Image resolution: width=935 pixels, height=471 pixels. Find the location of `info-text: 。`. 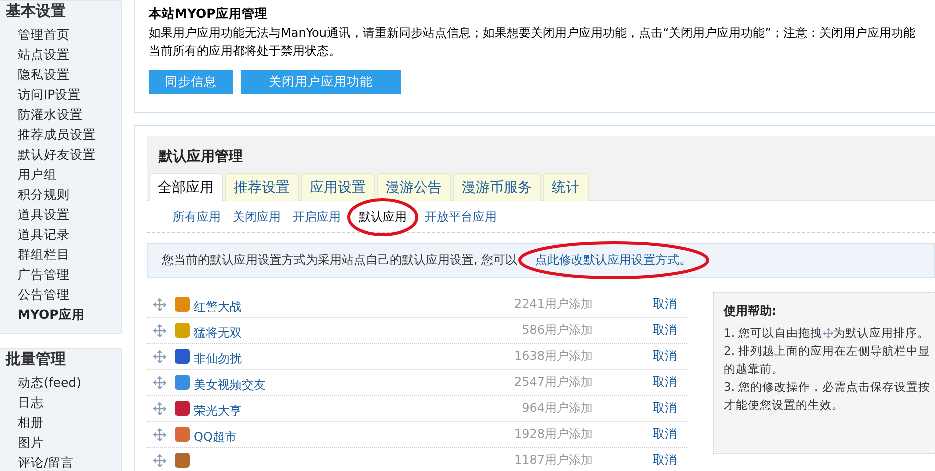

info-text: 。 is located at coordinates (686, 260).